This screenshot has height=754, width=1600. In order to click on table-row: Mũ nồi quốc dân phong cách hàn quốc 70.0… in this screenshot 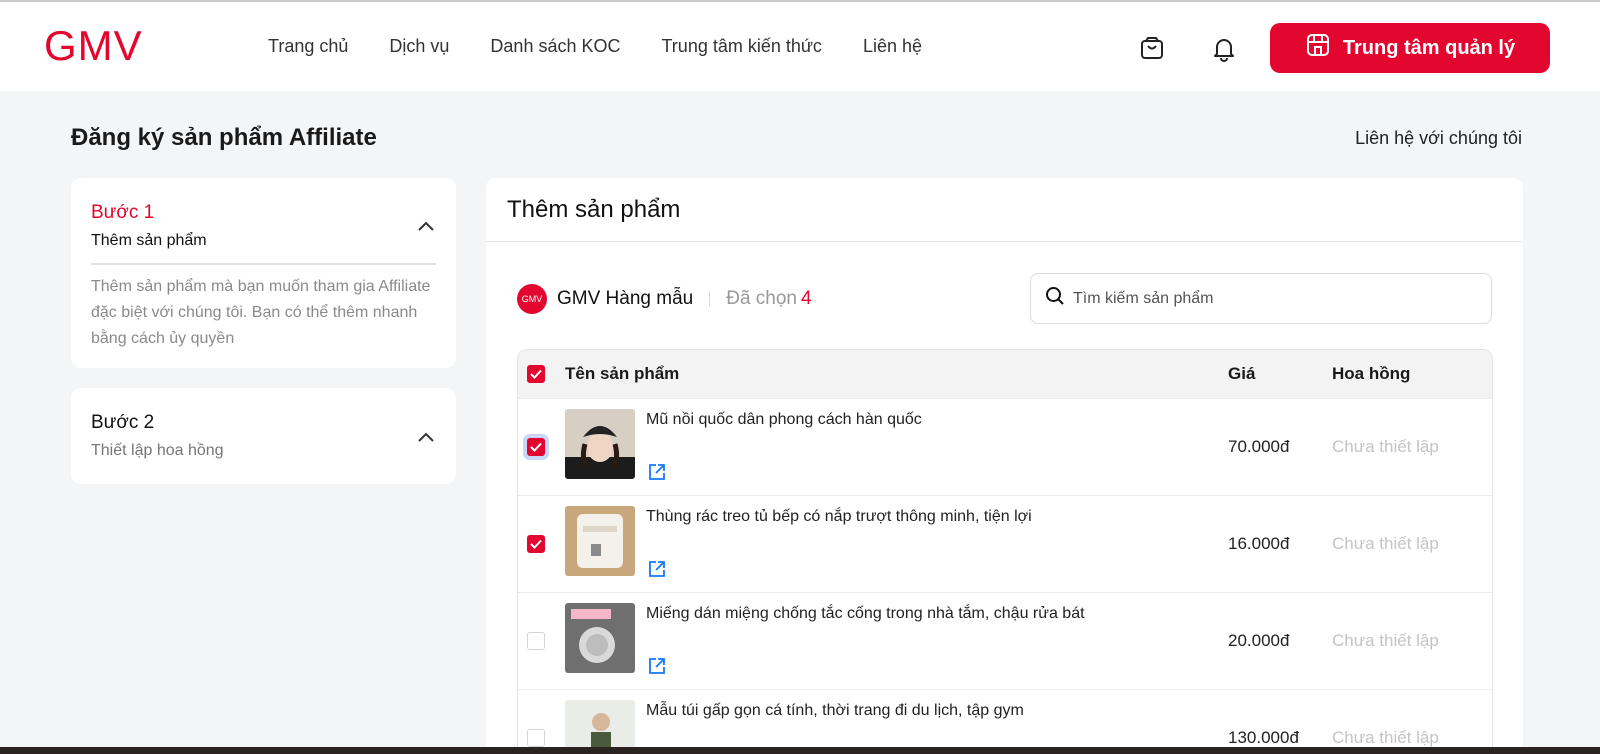, I will do `click(1005, 446)`.